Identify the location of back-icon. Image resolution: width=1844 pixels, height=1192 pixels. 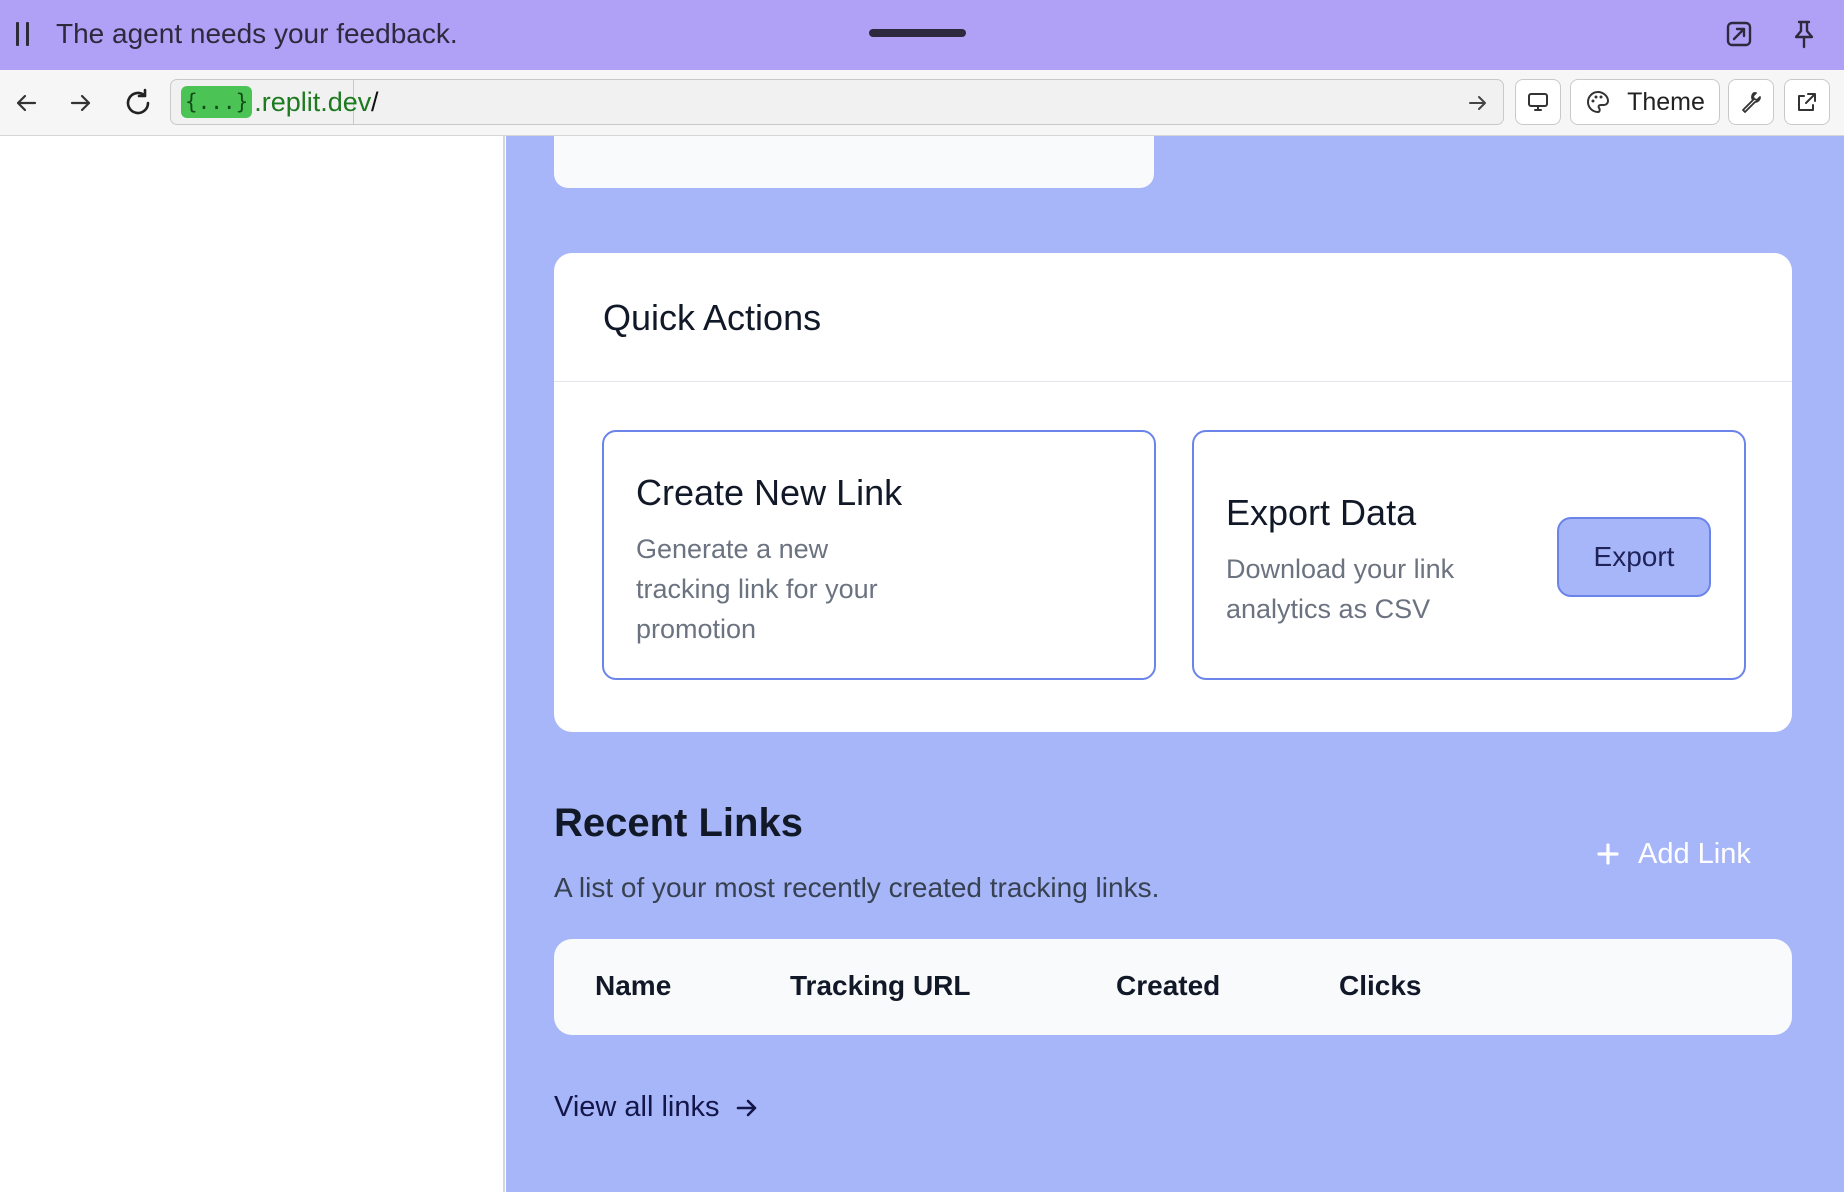
(26, 103).